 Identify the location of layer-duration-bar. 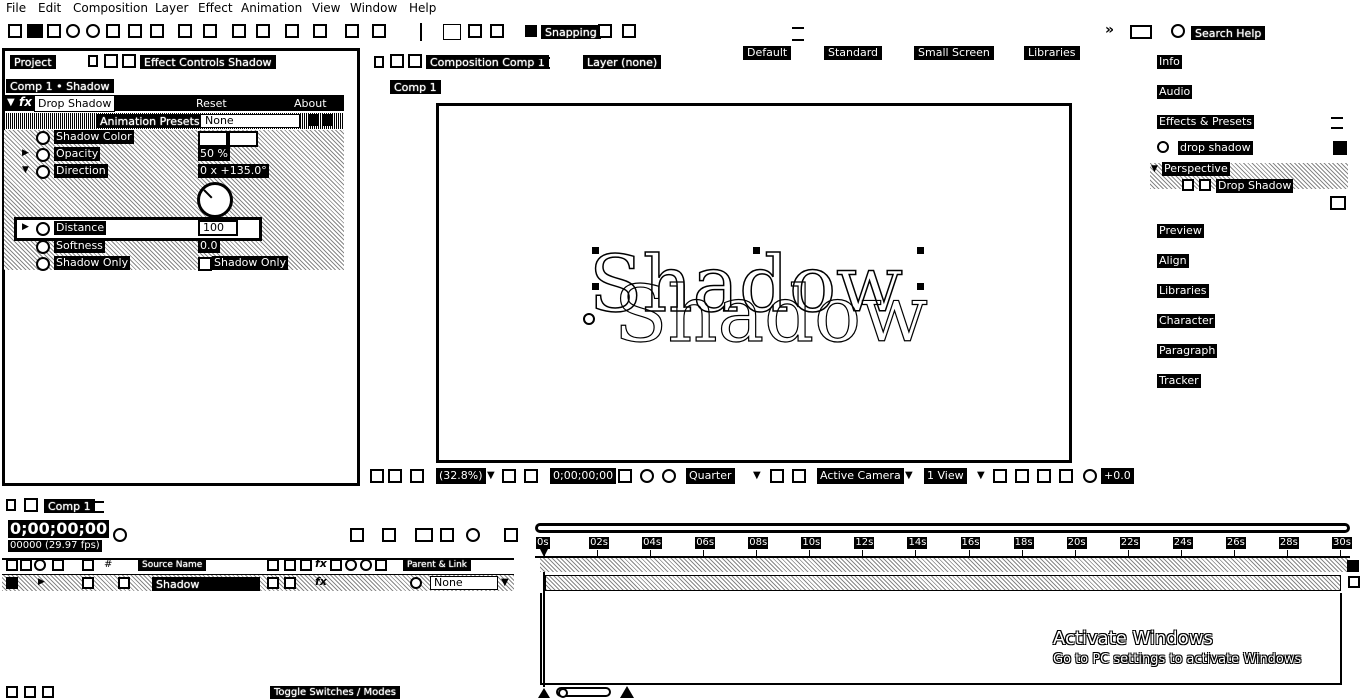
(943, 583).